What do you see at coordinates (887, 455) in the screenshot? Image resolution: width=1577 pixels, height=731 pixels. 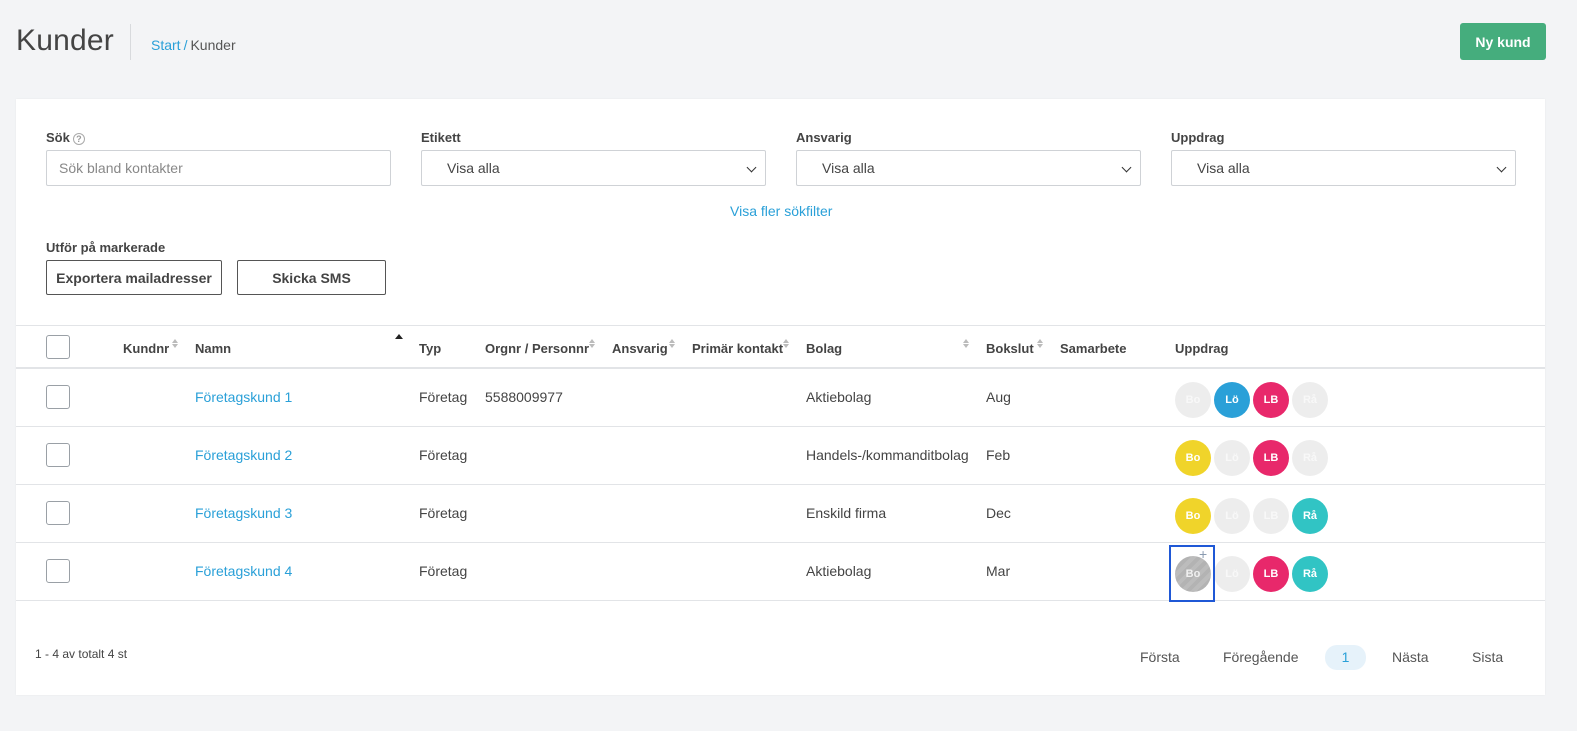 I see `cell-bolag: Handels-/kommanditbolag` at bounding box center [887, 455].